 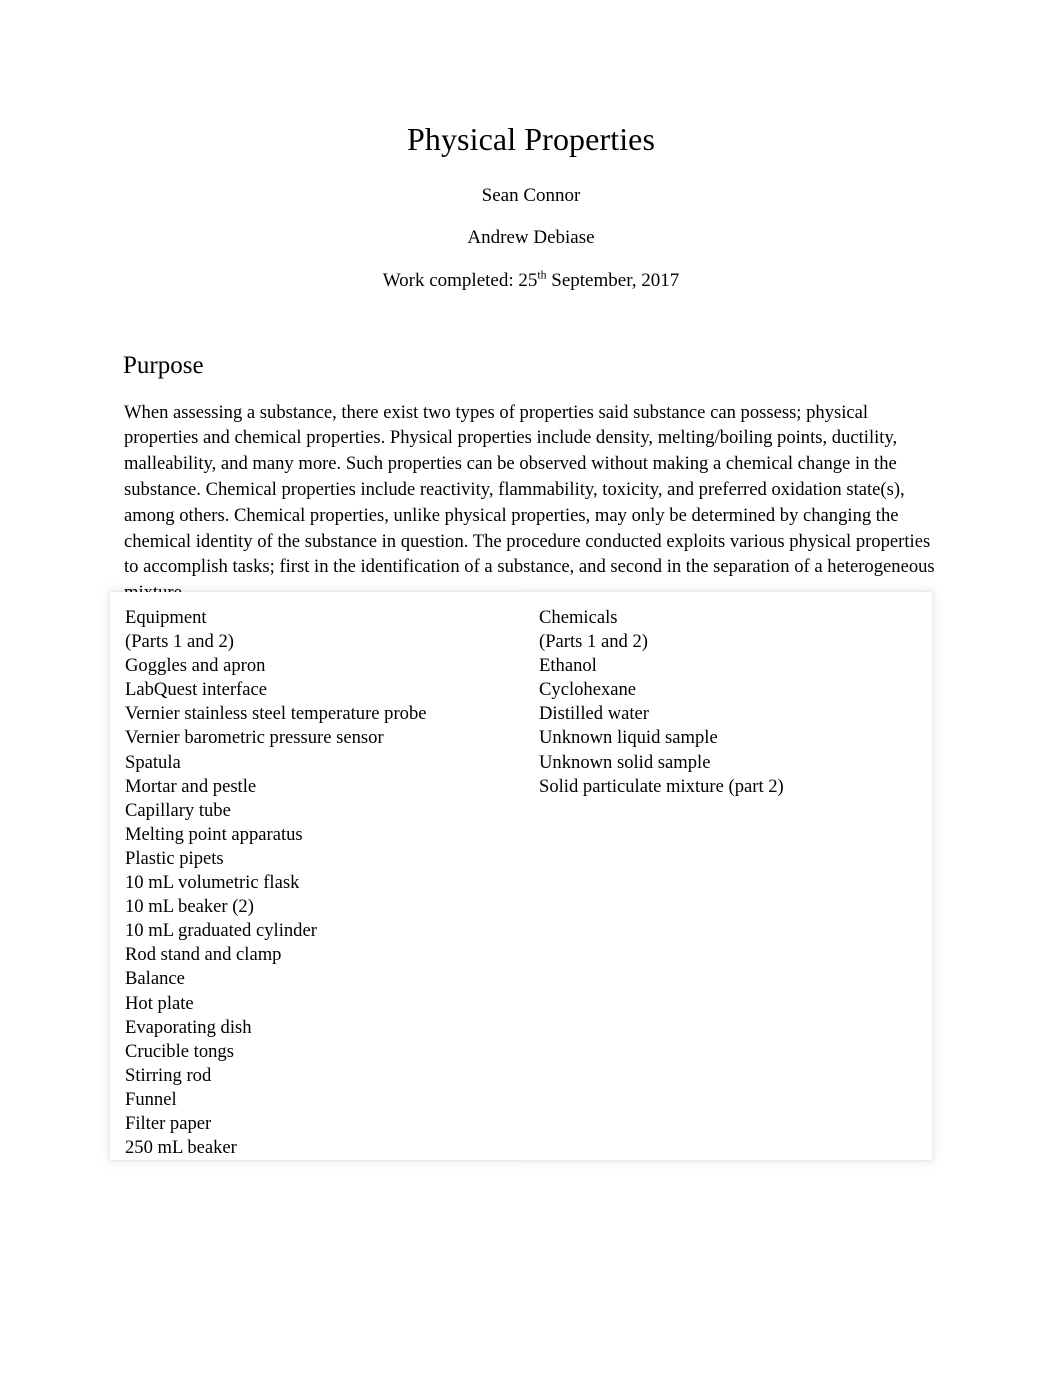 What do you see at coordinates (460, 280) in the screenshot?
I see `date-prefix-text: Work completed: 25` at bounding box center [460, 280].